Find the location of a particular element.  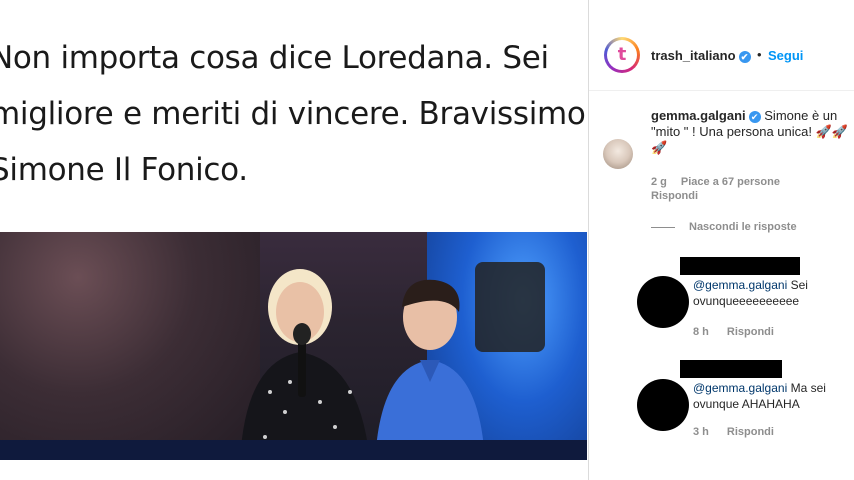

comment-username: gemma.galgani is located at coordinates (698, 115).